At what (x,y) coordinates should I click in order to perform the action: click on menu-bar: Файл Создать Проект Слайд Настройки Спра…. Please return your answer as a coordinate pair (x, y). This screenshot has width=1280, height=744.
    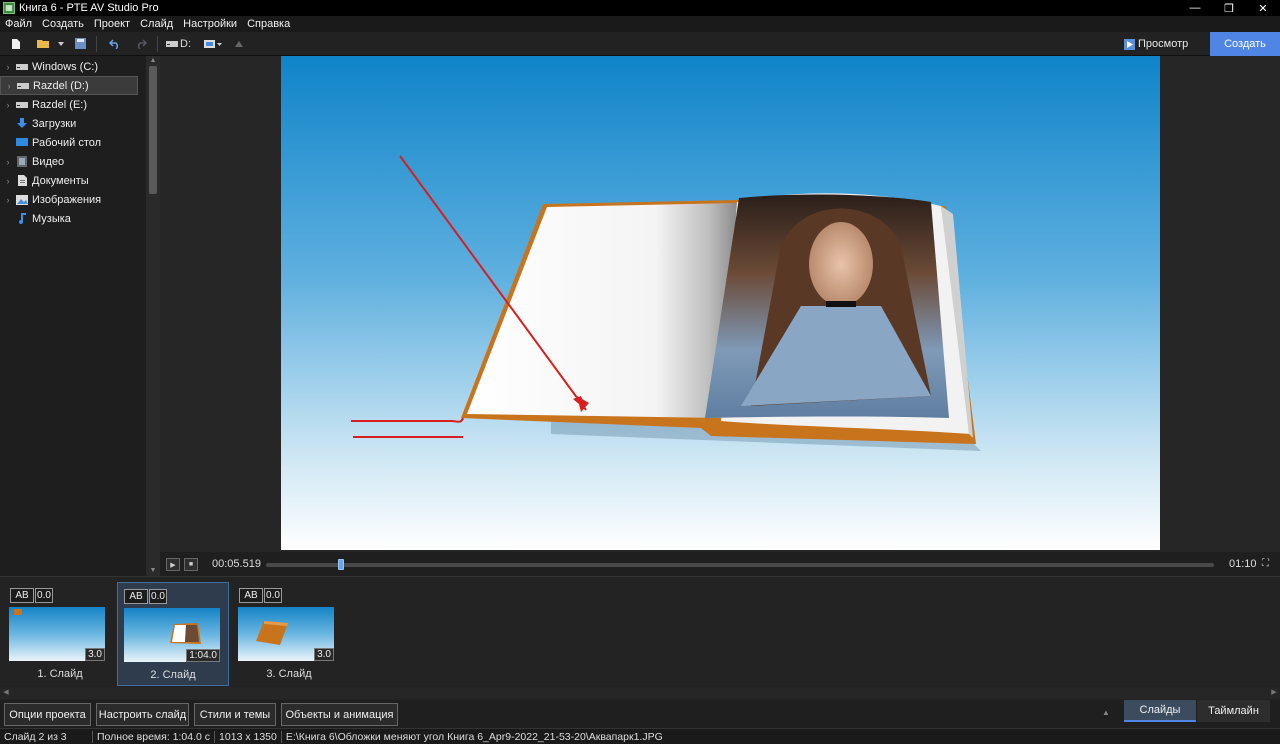
    Looking at the image, I should click on (640, 24).